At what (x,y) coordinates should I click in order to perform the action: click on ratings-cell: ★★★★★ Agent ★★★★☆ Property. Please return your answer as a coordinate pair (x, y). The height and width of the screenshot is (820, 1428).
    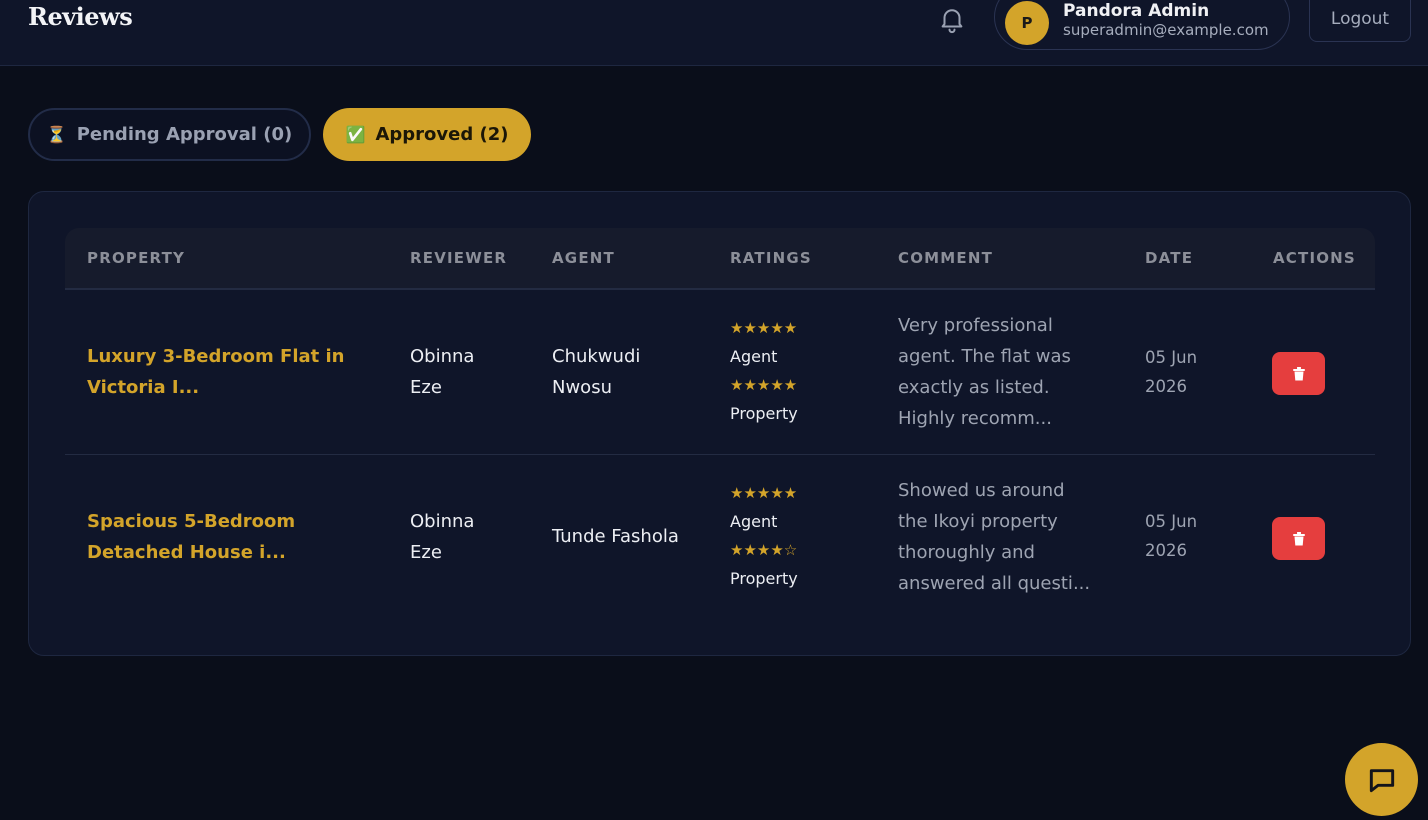
    Looking at the image, I should click on (800, 536).